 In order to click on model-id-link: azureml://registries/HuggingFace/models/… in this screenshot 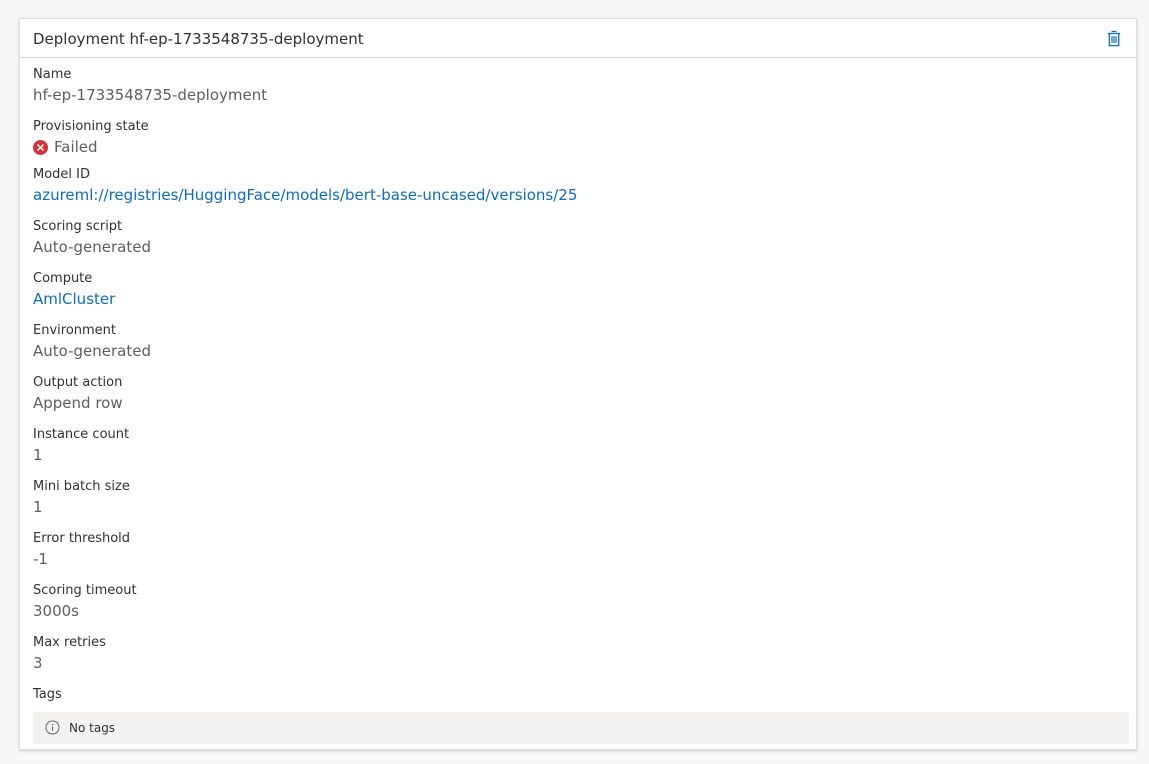, I will do `click(305, 195)`.